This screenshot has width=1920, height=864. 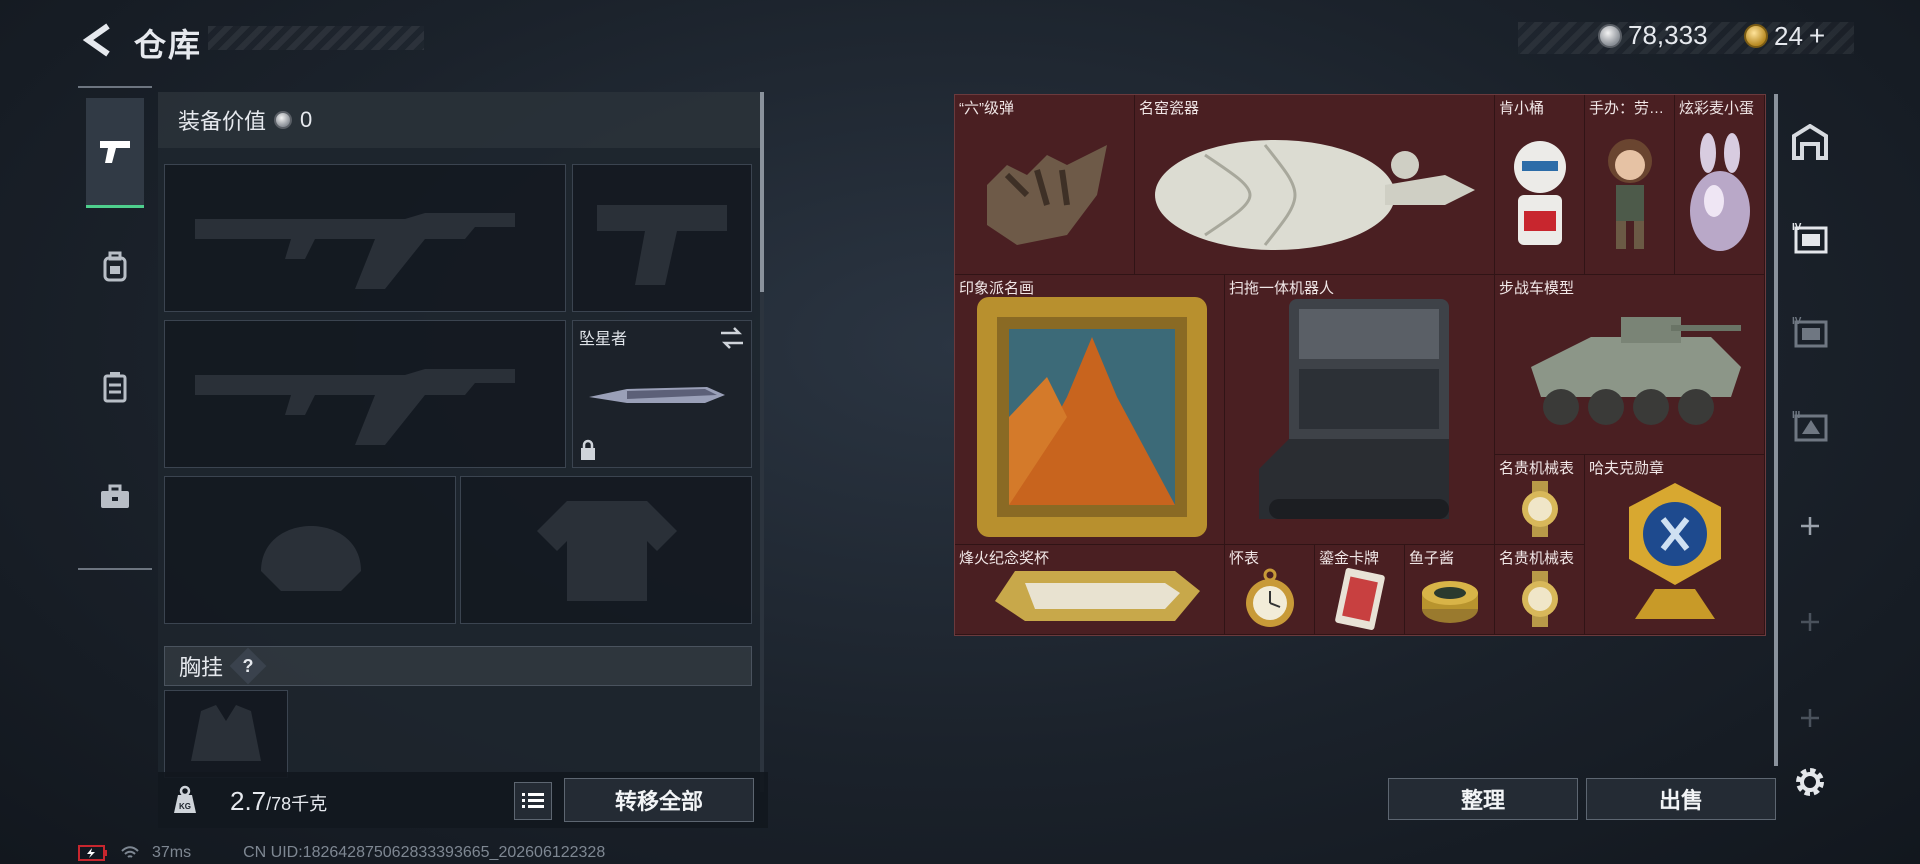 I want to click on helmet-slot, so click(x=310, y=550).